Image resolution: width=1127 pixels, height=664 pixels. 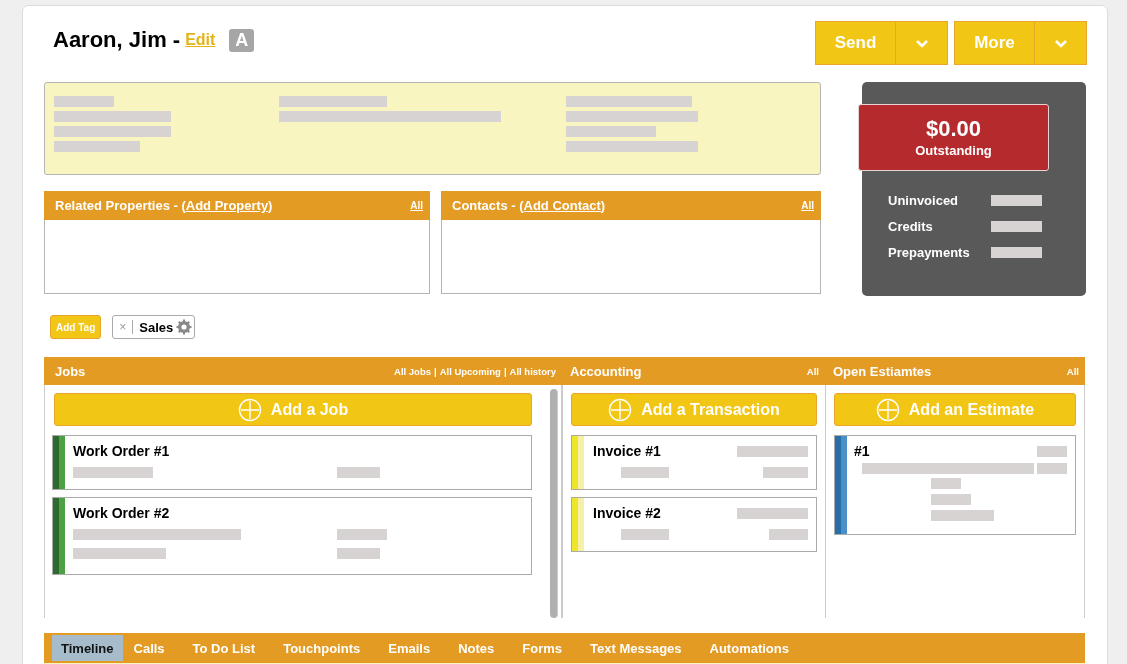 What do you see at coordinates (911, 226) in the screenshot?
I see `balance-label: Credits` at bounding box center [911, 226].